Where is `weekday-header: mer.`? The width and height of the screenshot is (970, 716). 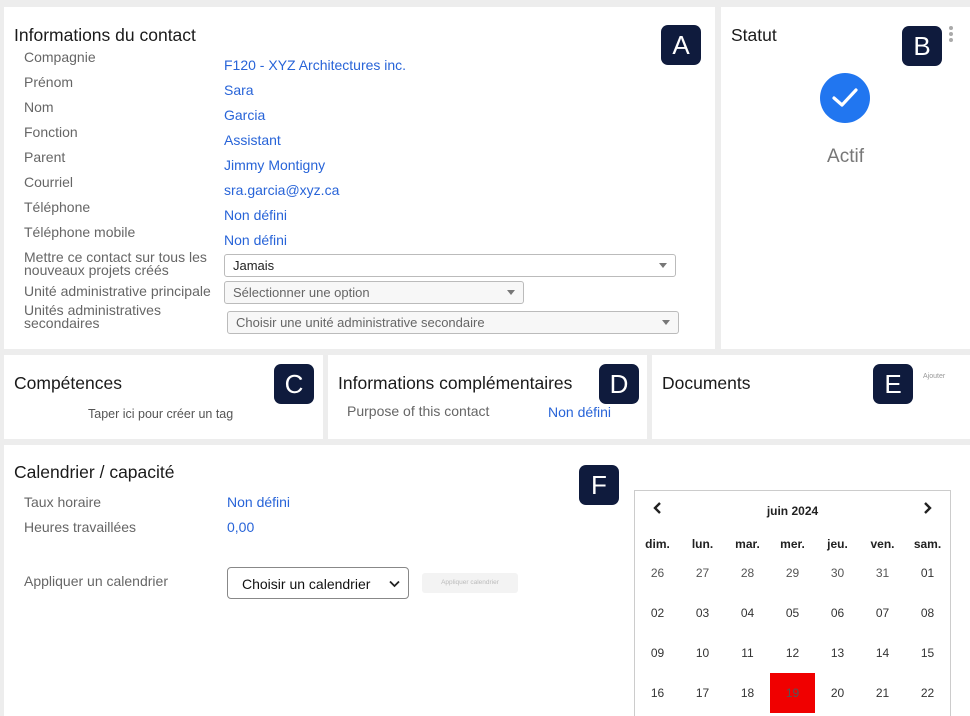 weekday-header: mer. is located at coordinates (792, 544).